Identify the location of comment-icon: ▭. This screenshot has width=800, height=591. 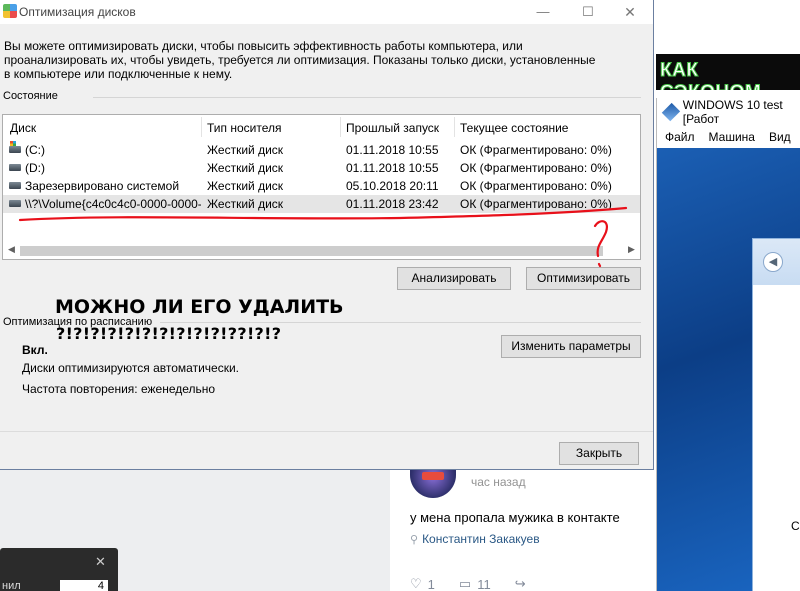
(465, 583).